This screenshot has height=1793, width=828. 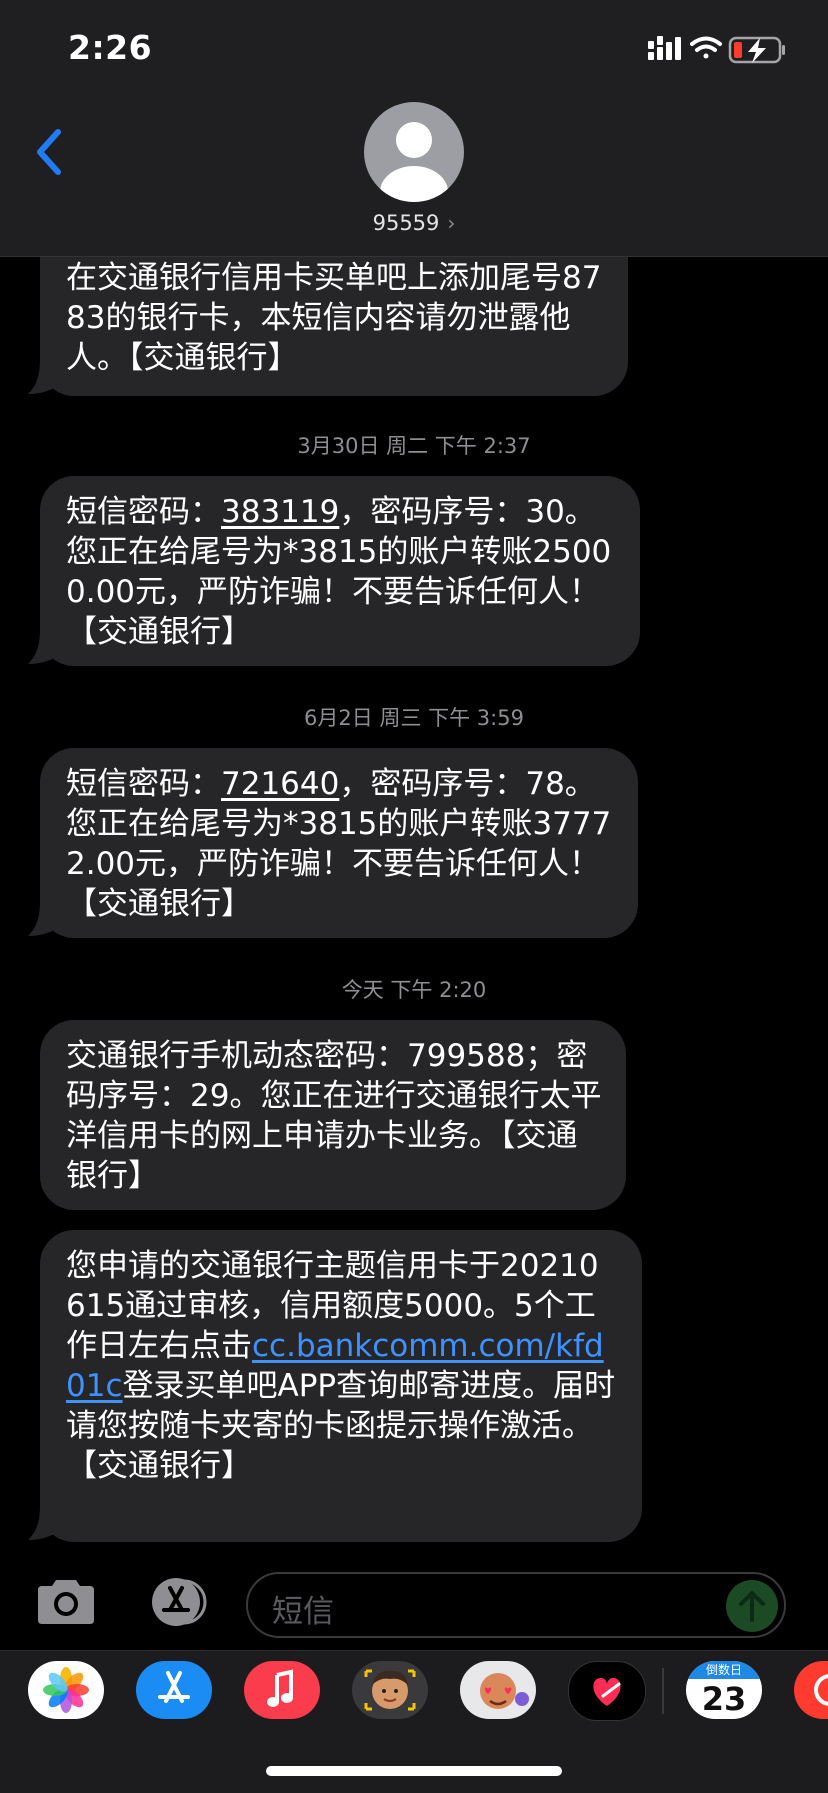 I want to click on home-indicator, so click(x=414, y=1771).